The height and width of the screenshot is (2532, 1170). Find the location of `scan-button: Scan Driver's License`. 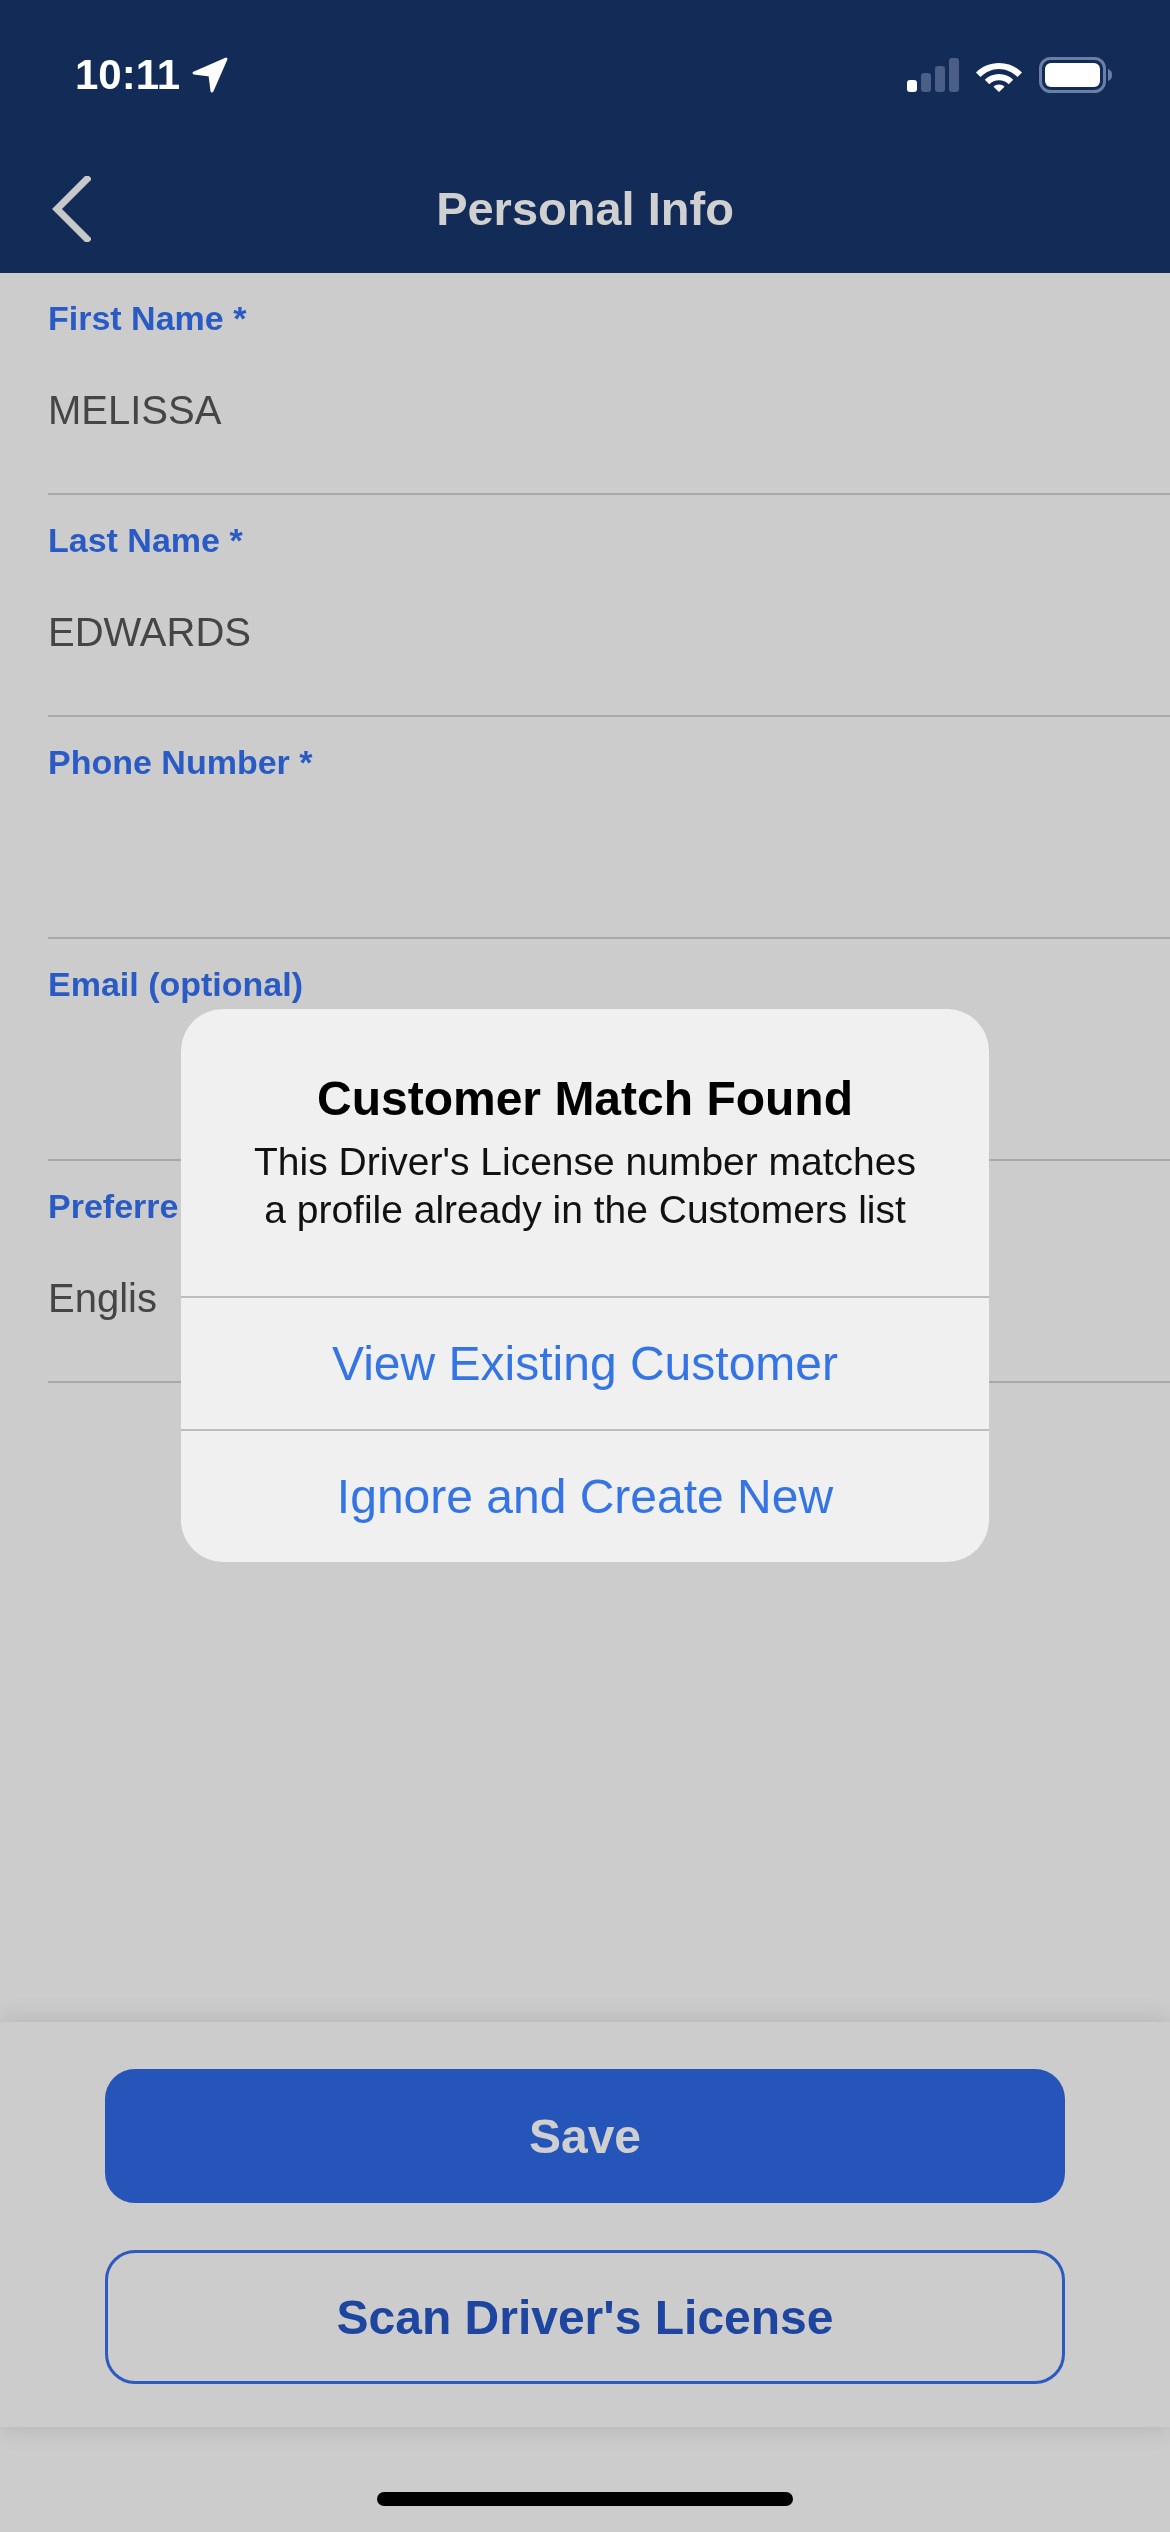

scan-button: Scan Driver's License is located at coordinates (585, 2317).